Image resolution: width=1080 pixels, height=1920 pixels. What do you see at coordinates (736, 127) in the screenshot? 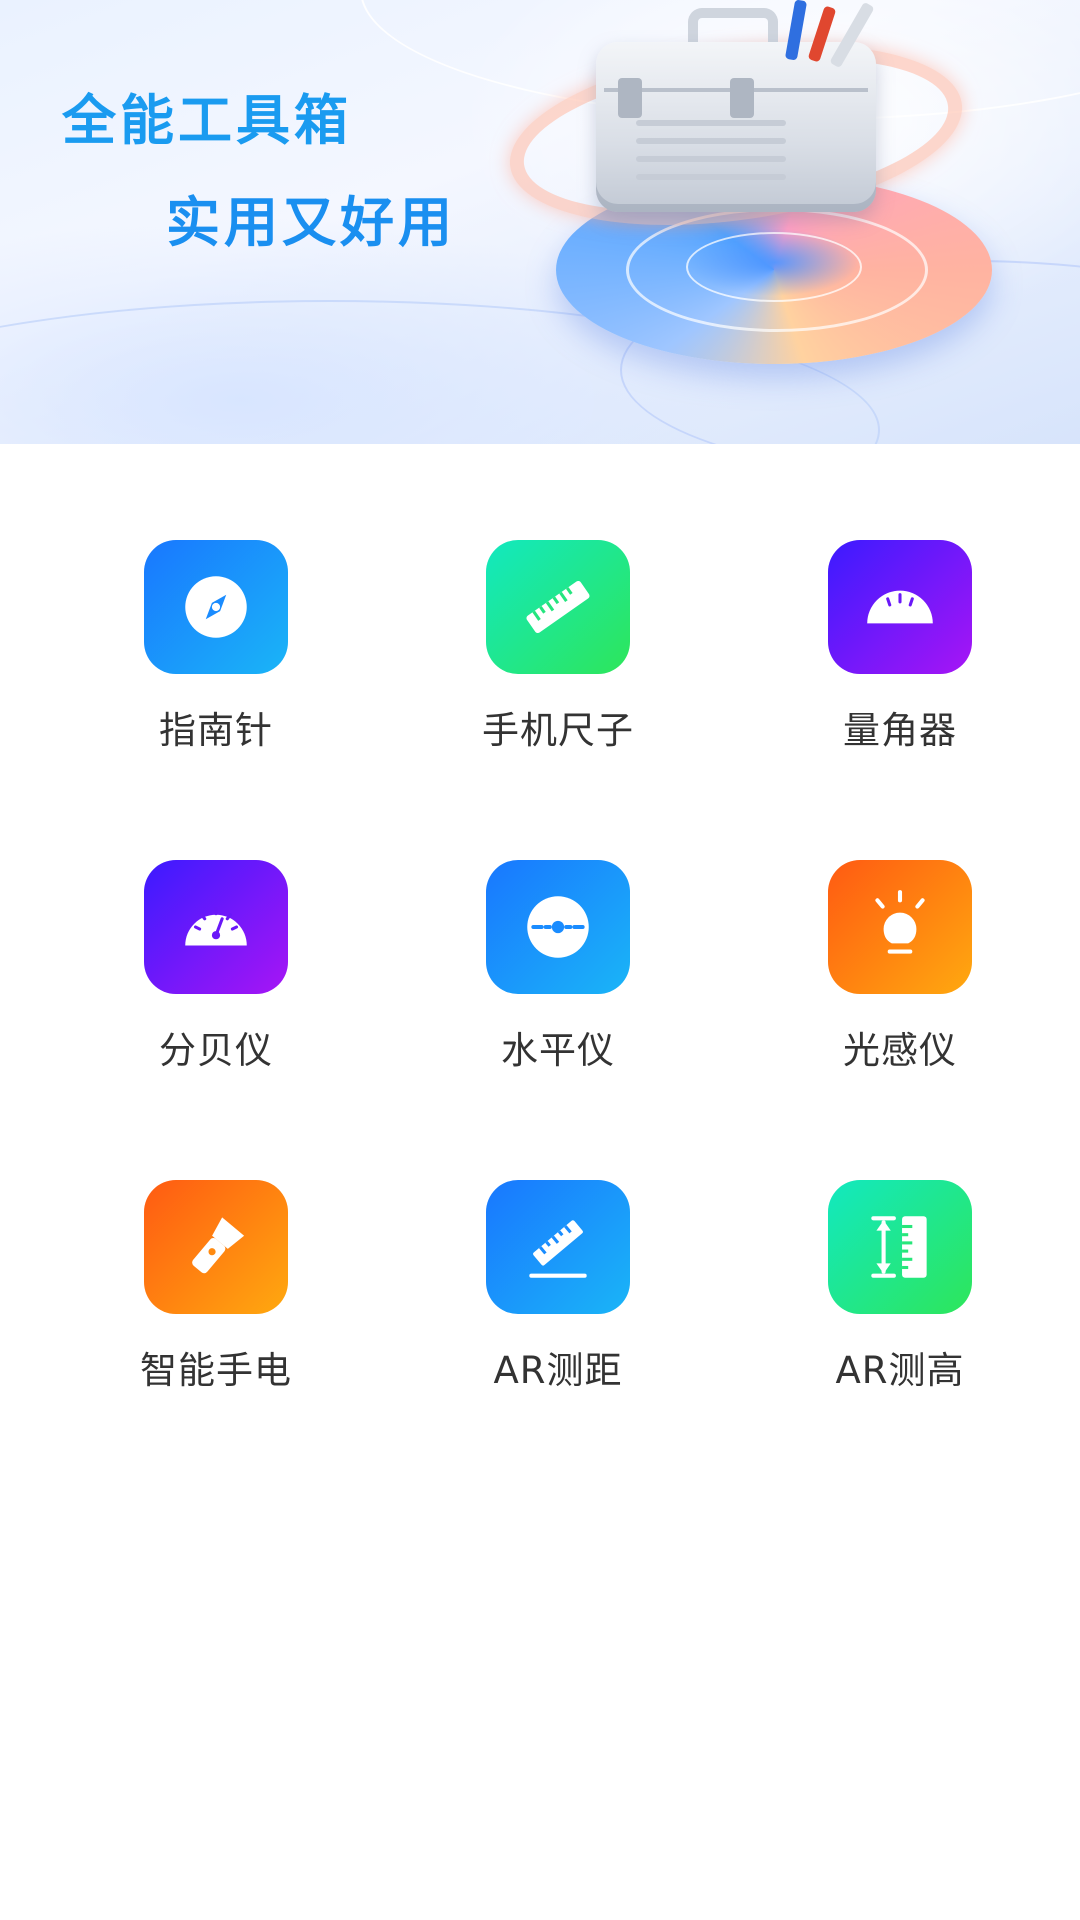
I see `toolbox-illustration` at bounding box center [736, 127].